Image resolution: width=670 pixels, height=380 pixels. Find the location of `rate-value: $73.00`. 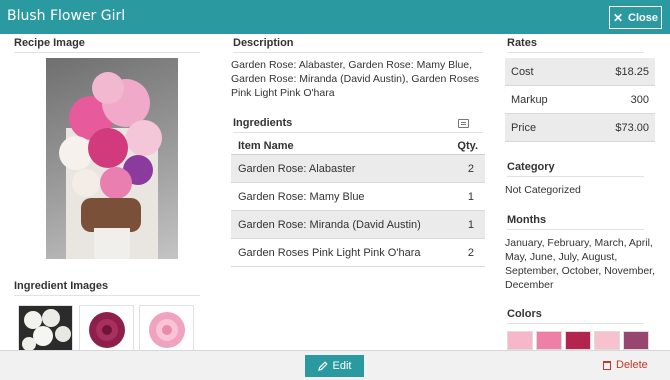

rate-value: $73.00 is located at coordinates (632, 127).